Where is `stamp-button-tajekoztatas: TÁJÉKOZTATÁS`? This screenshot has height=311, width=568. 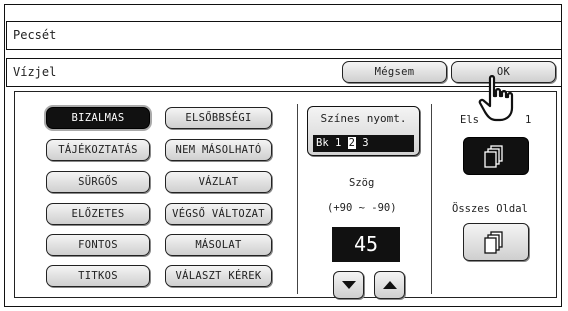 stamp-button-tajekoztatas: TÁJÉKOZTATÁS is located at coordinates (98, 150).